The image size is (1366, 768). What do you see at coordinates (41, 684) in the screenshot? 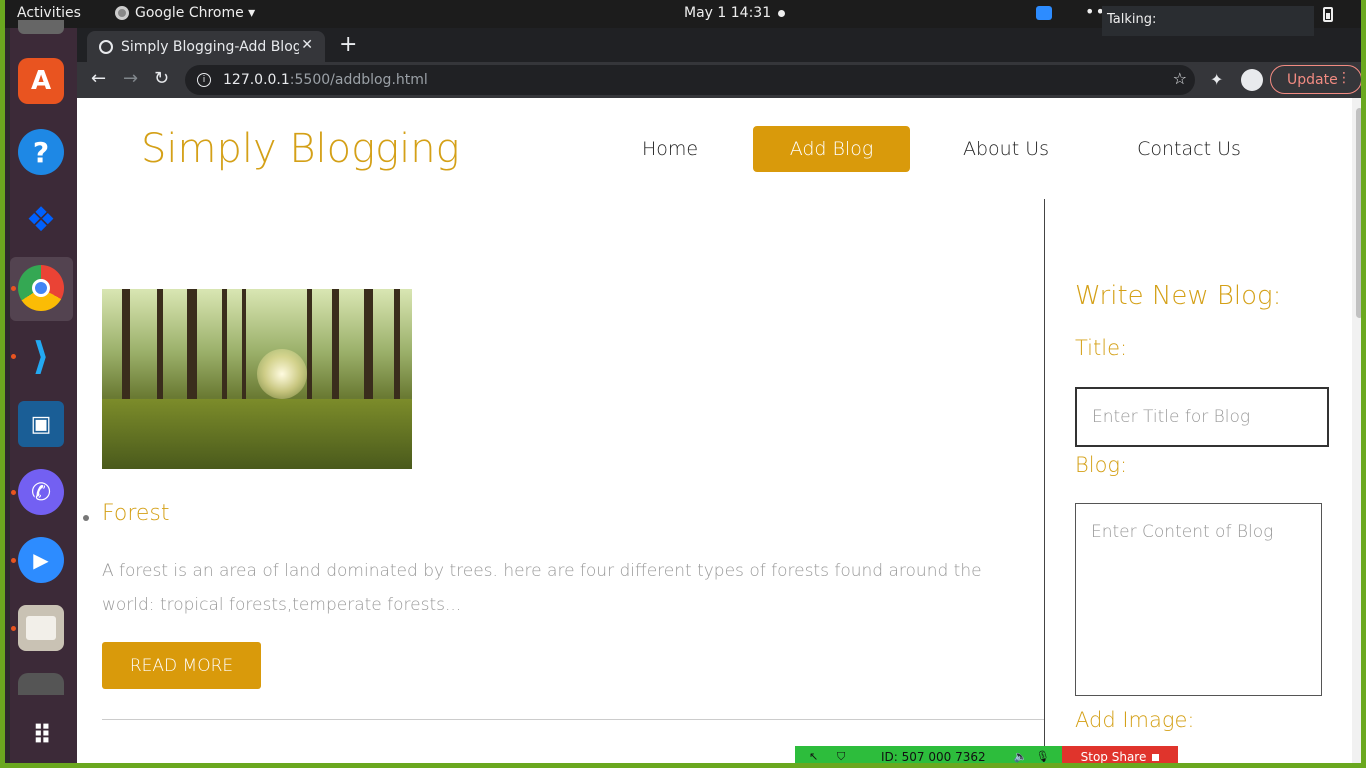
I see `removable-drive-icon` at bounding box center [41, 684].